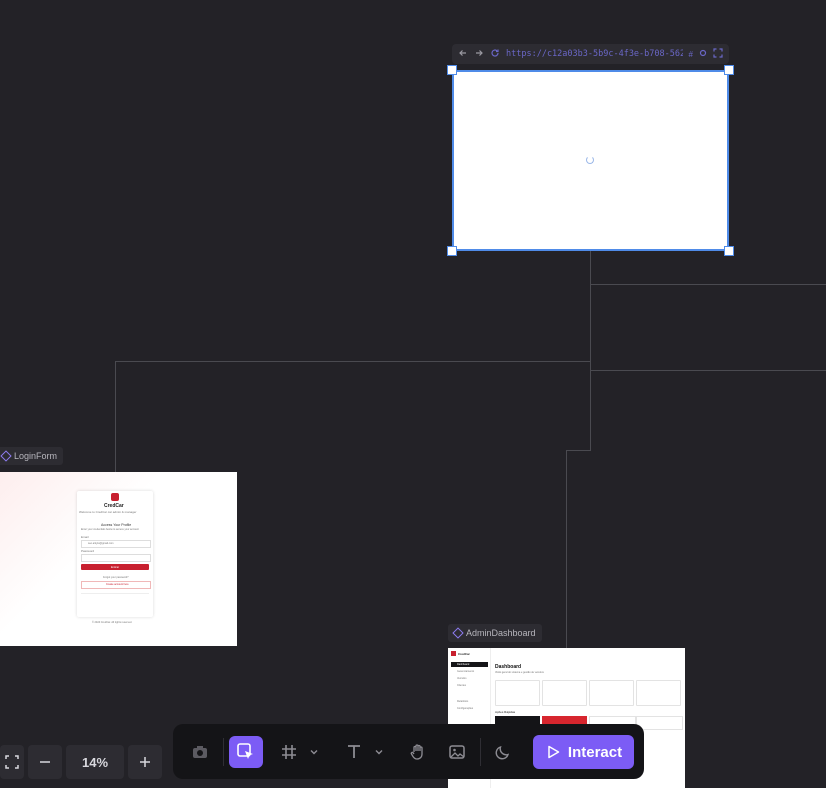 This screenshot has height=788, width=826. Describe the element at coordinates (718, 54) in the screenshot. I see `expand-icon` at that location.